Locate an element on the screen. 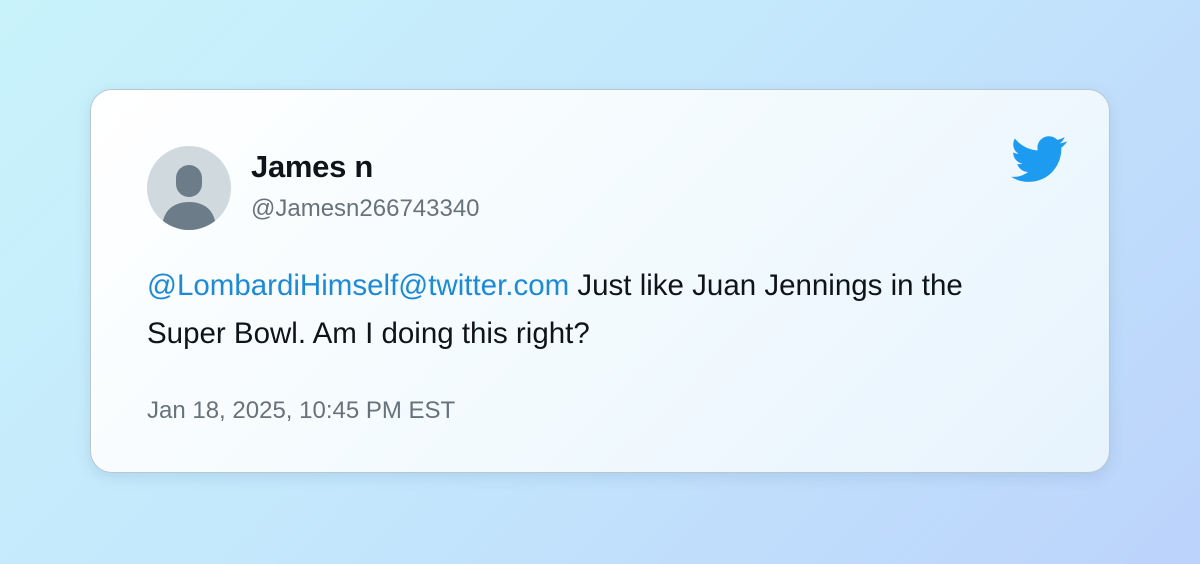 The height and width of the screenshot is (564, 1200). tweet-timestamp: Jan 18, 2025, 10:45 PM EST is located at coordinates (301, 411).